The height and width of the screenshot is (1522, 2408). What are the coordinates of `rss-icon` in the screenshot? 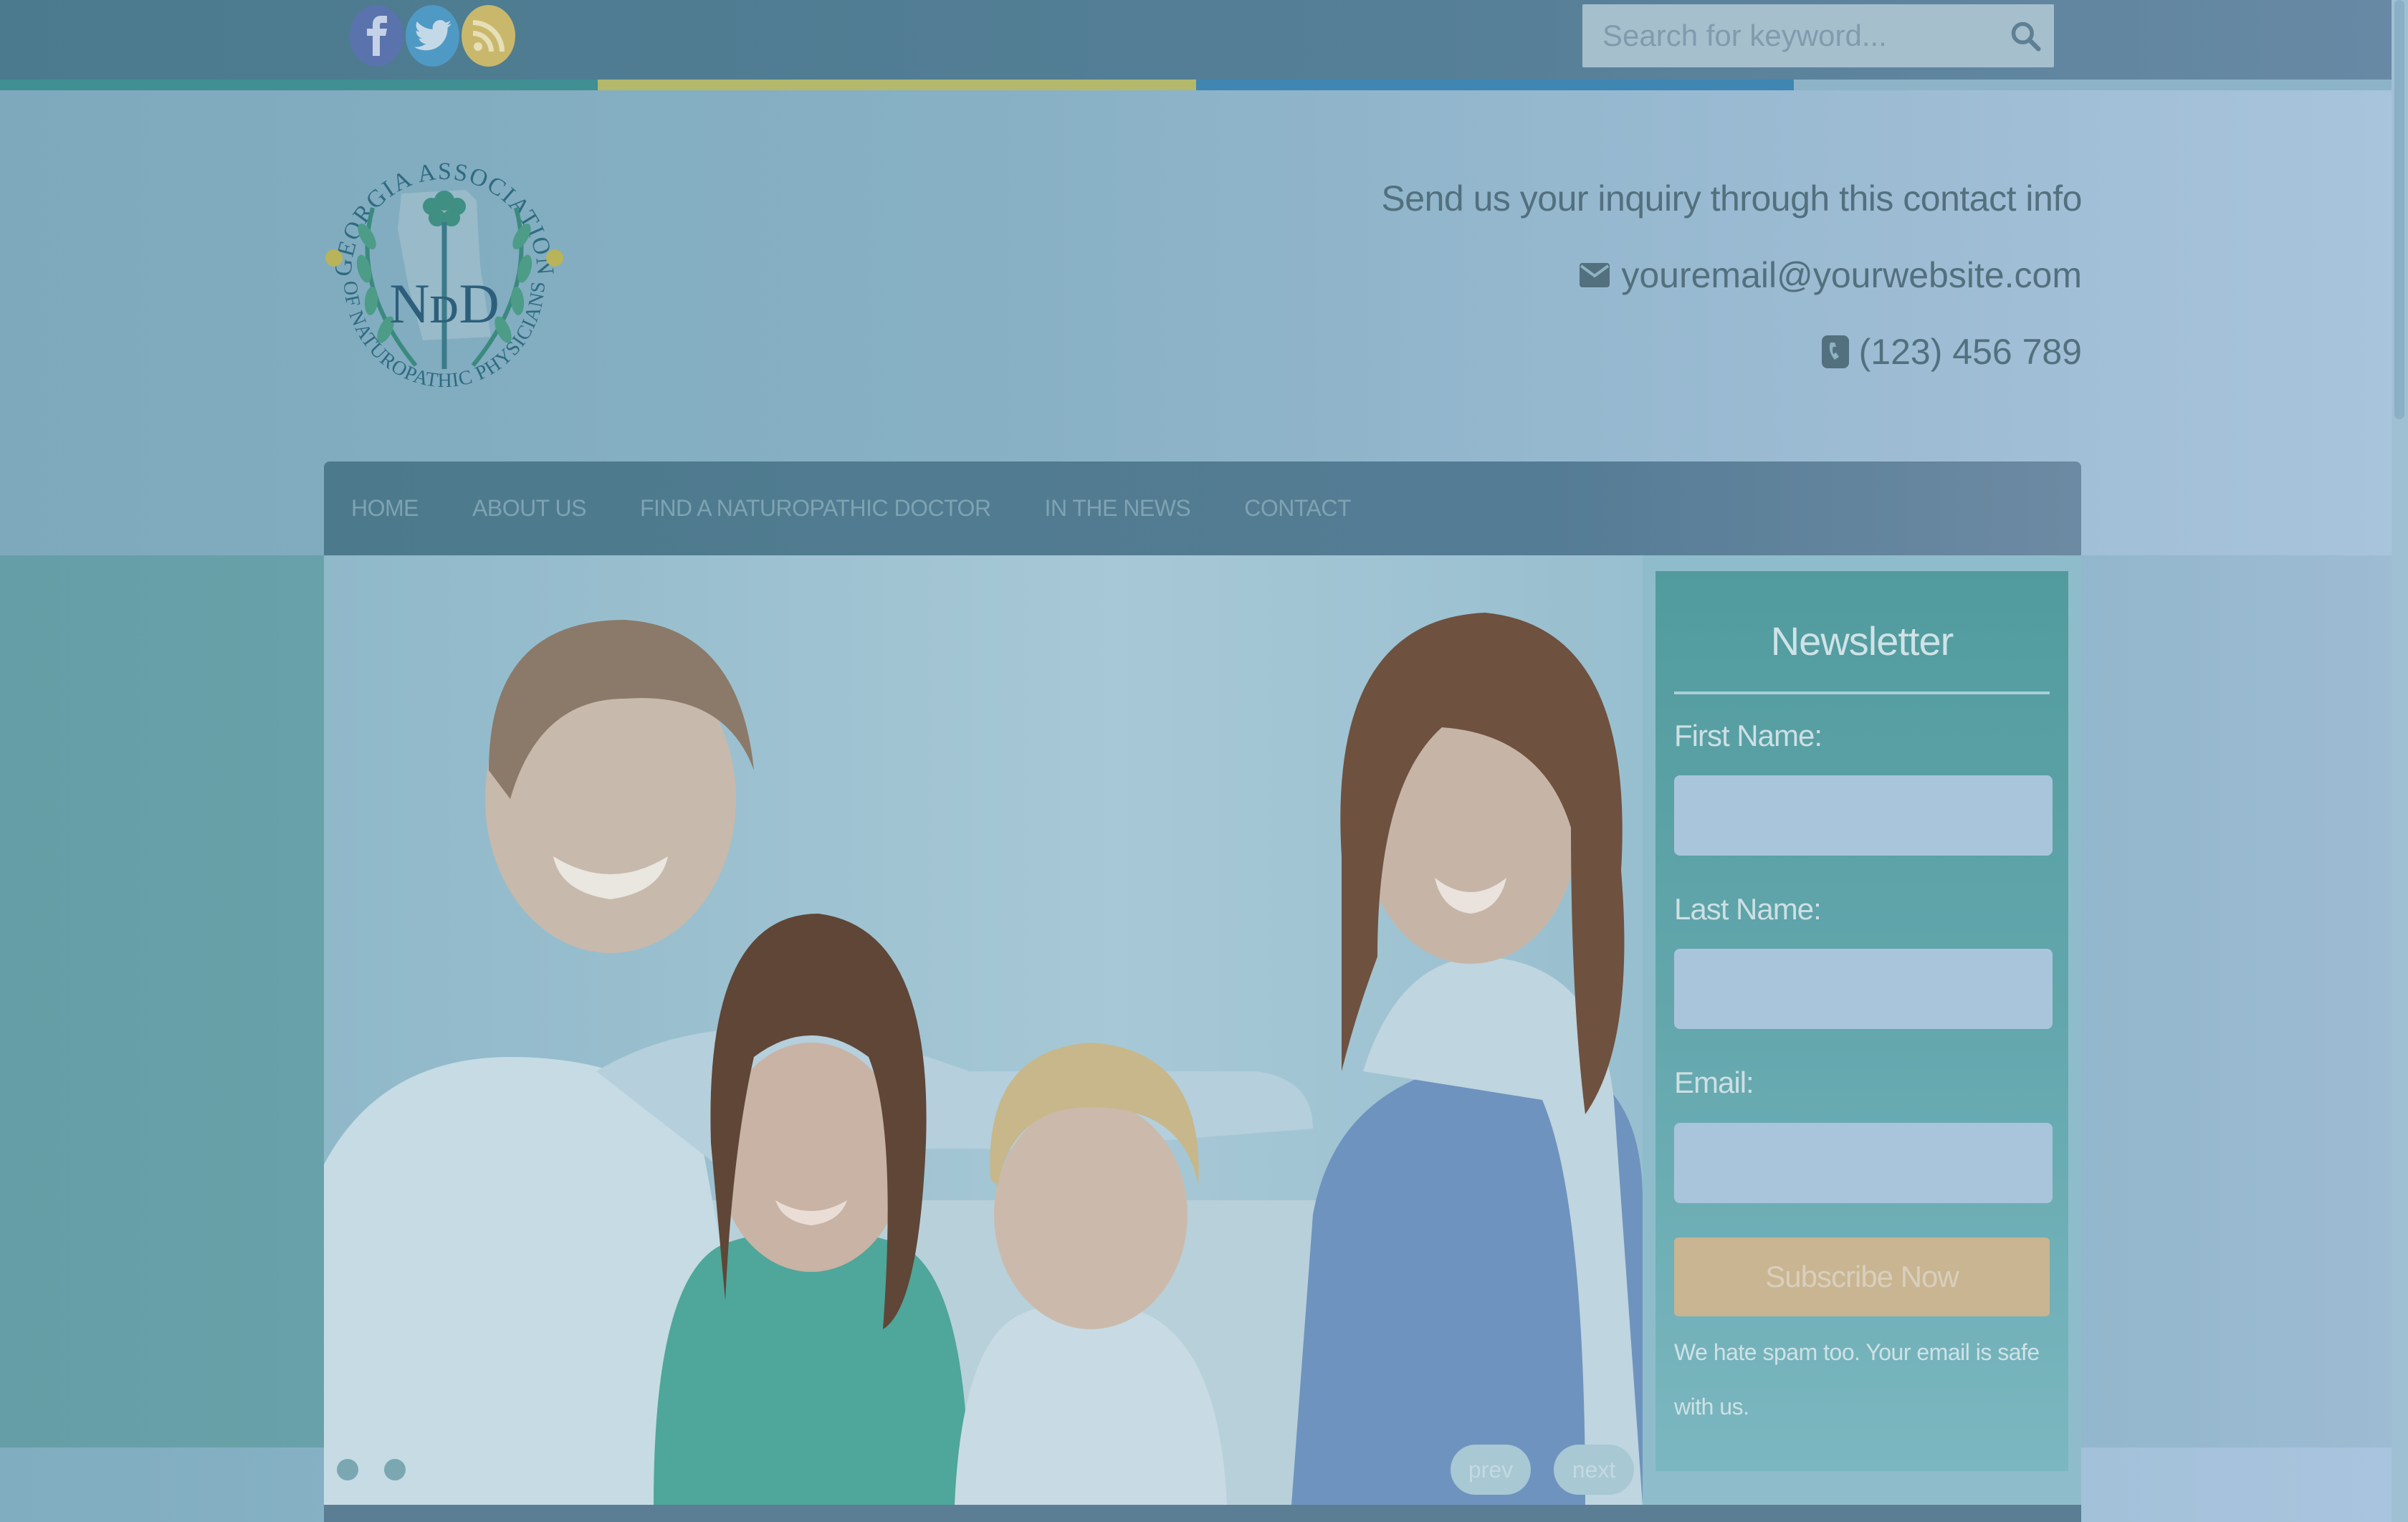 It's located at (488, 36).